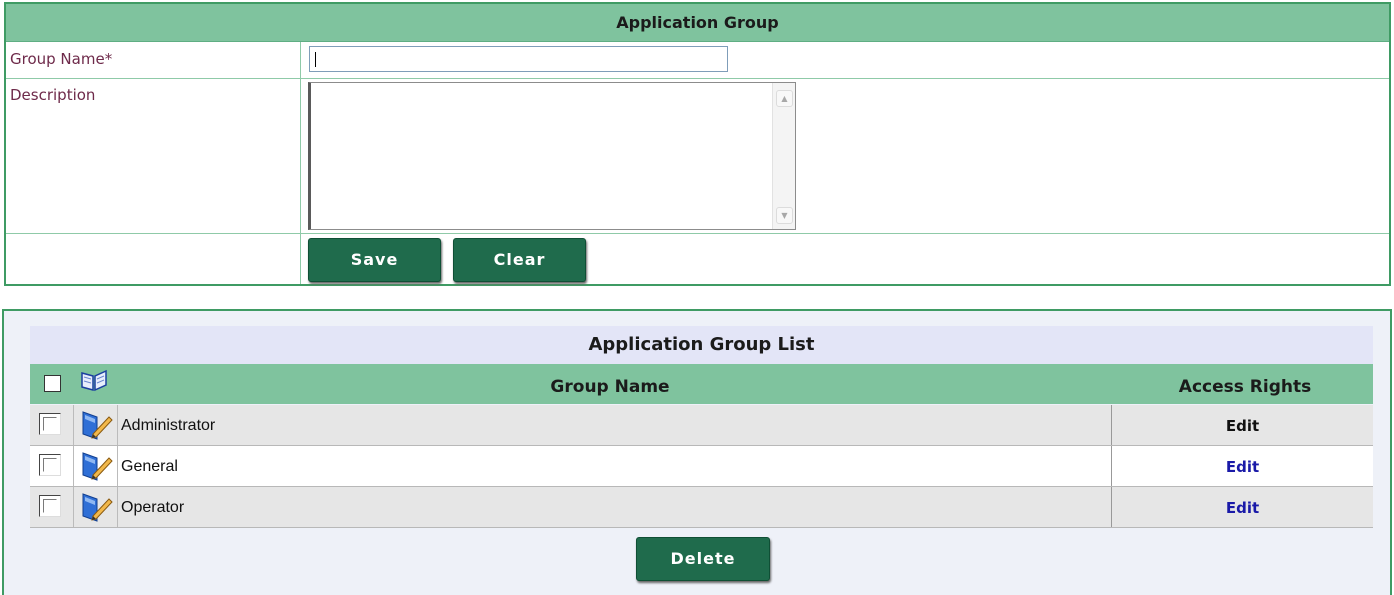 The height and width of the screenshot is (595, 1394). What do you see at coordinates (153, 258) in the screenshot?
I see `empty-label-cell` at bounding box center [153, 258].